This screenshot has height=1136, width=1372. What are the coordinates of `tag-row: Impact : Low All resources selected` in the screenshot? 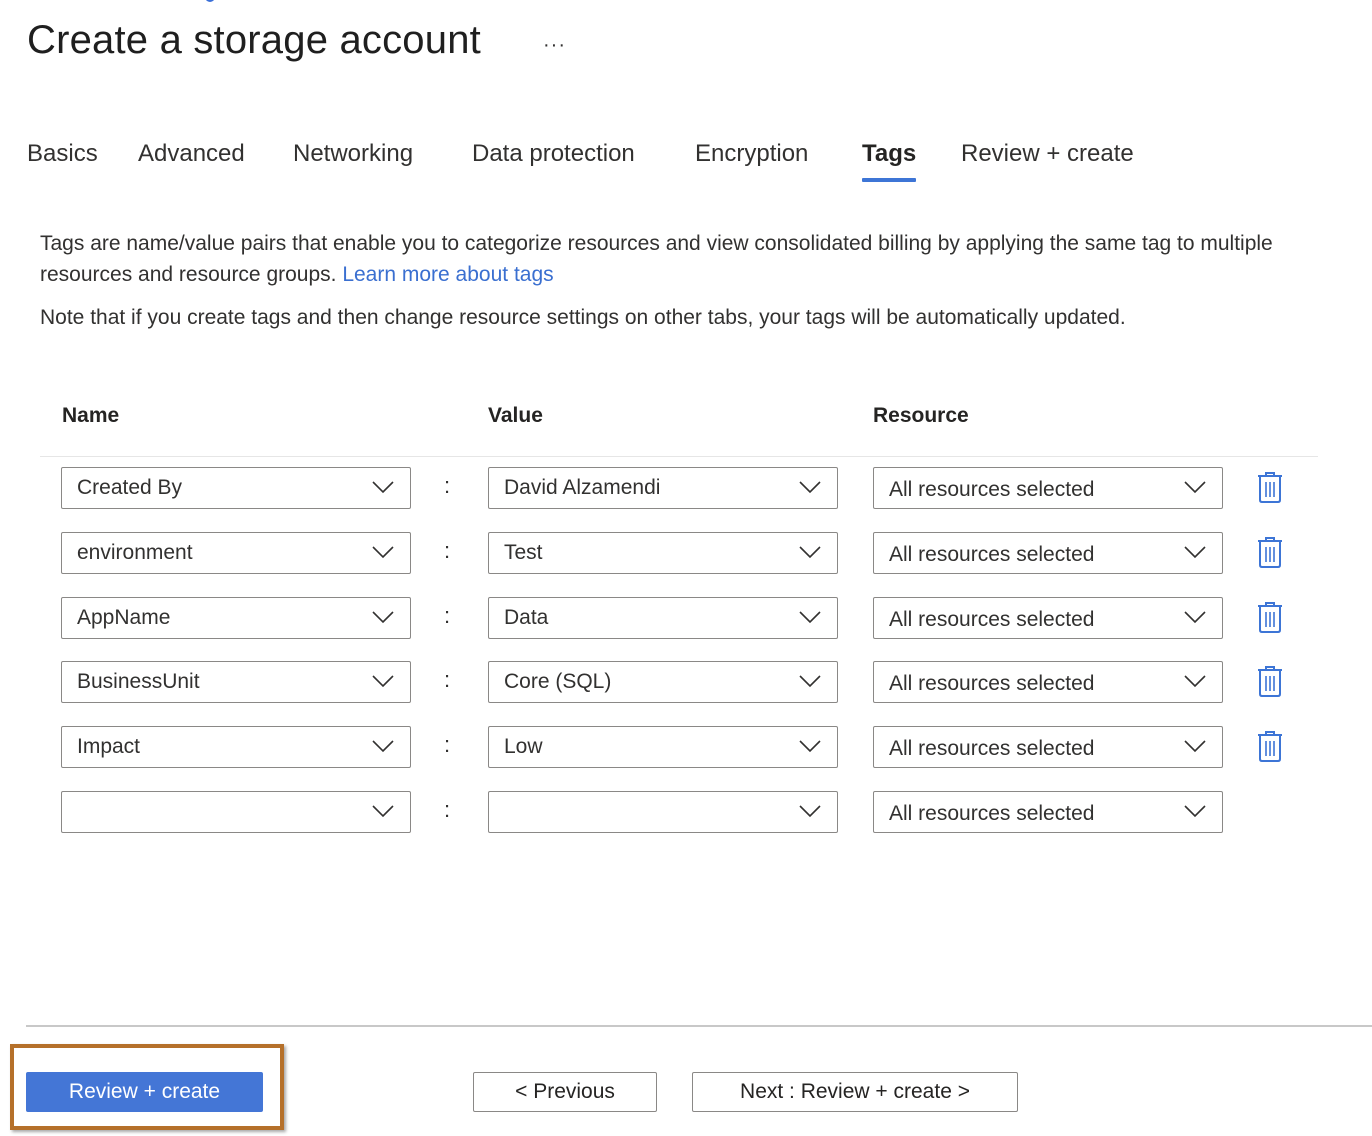 It's located at (686, 747).